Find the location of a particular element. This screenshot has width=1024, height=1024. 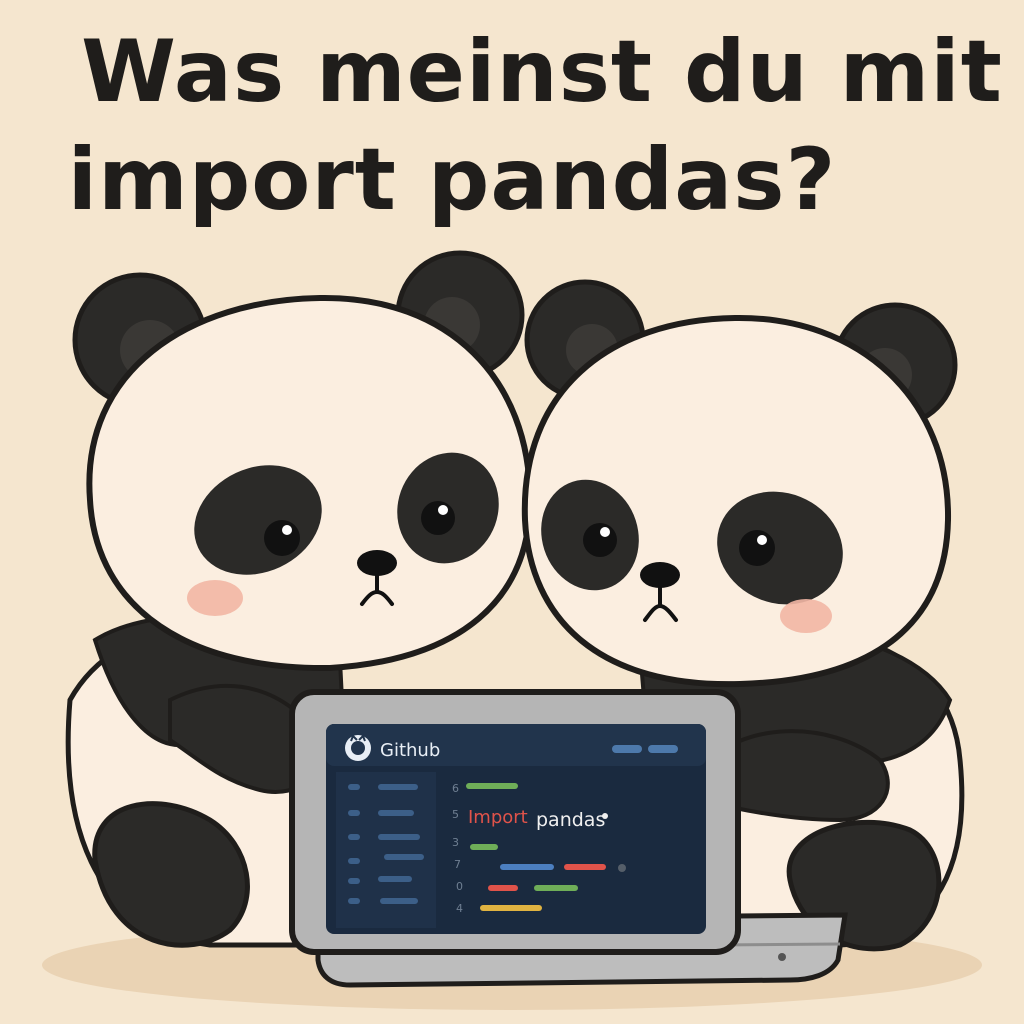

screen-sidebar is located at coordinates (386, 850).